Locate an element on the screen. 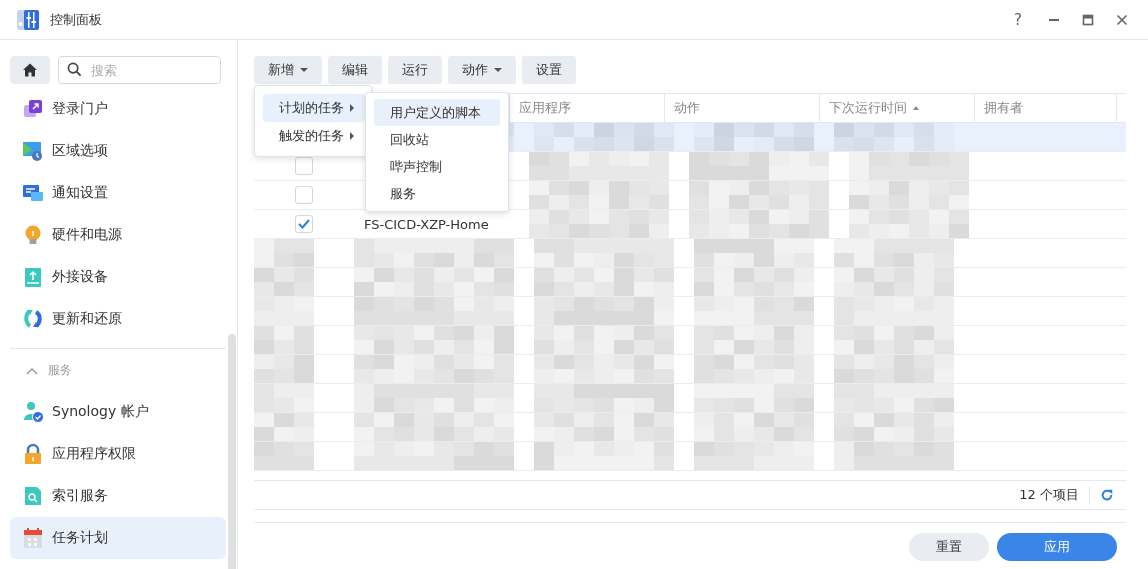  toolbar-button: 动作 is located at coordinates (482, 70).